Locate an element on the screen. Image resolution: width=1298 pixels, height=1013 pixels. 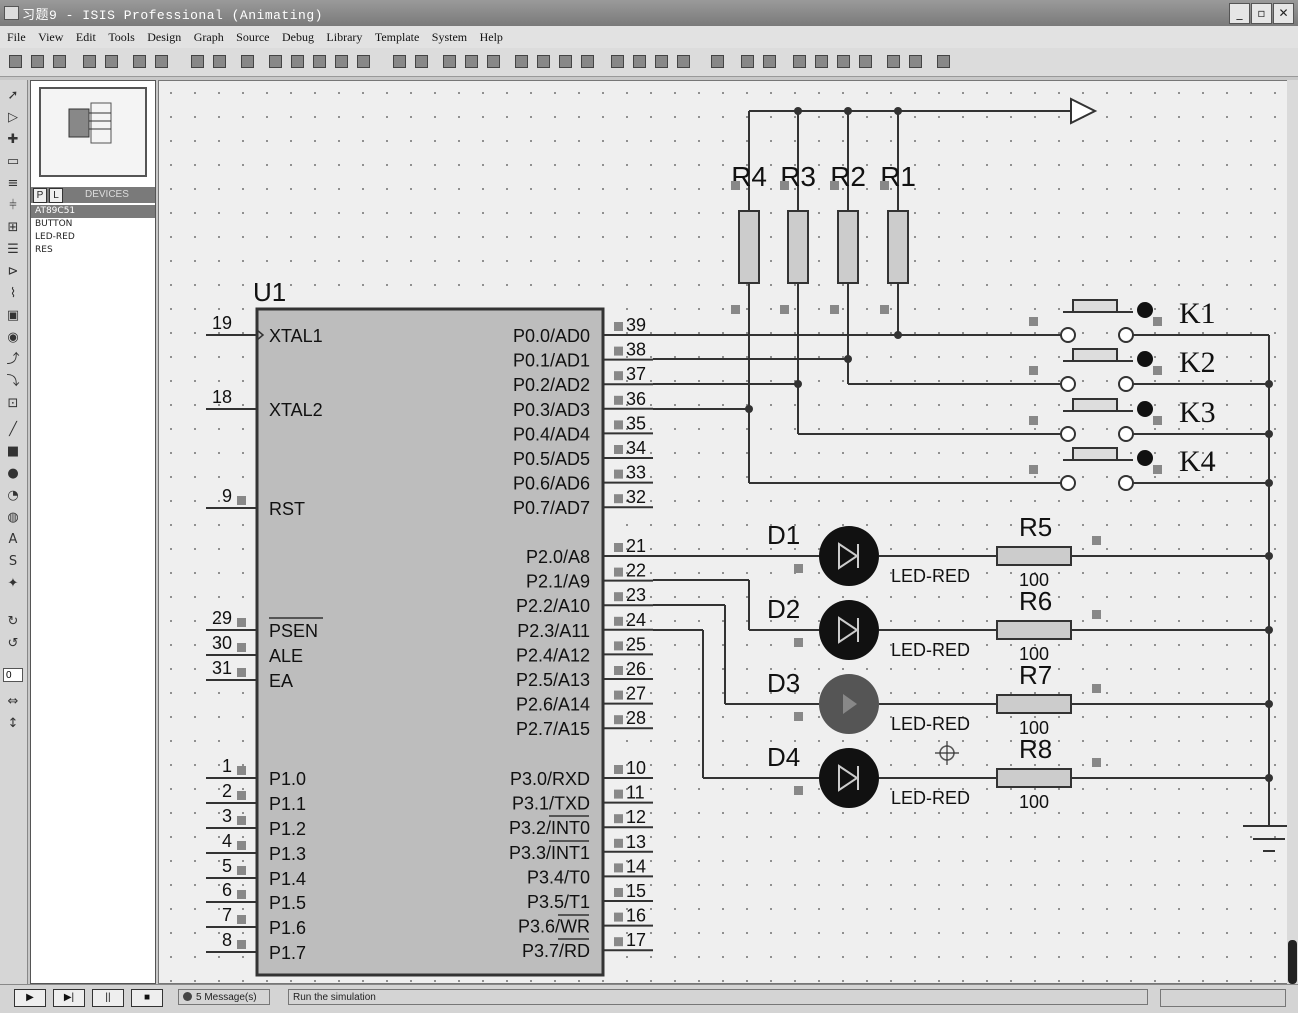
step-button: ▶| is located at coordinates (69, 998).